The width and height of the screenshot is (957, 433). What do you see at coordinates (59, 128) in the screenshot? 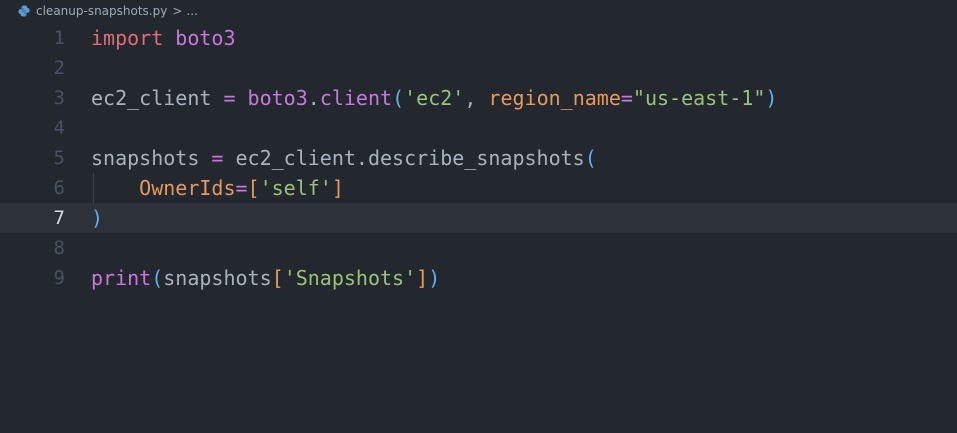
I see `line-number: 4` at bounding box center [59, 128].